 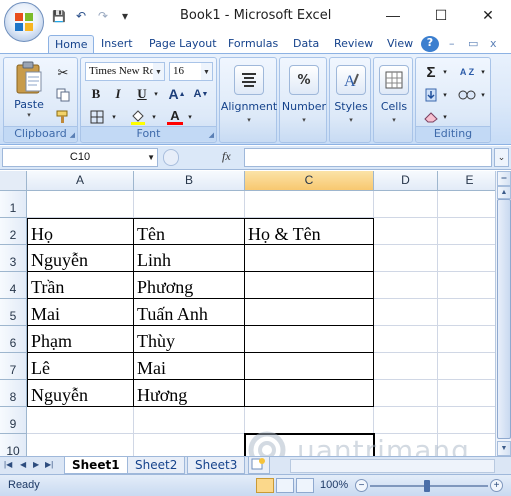 What do you see at coordinates (63, 95) in the screenshot?
I see `copy-icon` at bounding box center [63, 95].